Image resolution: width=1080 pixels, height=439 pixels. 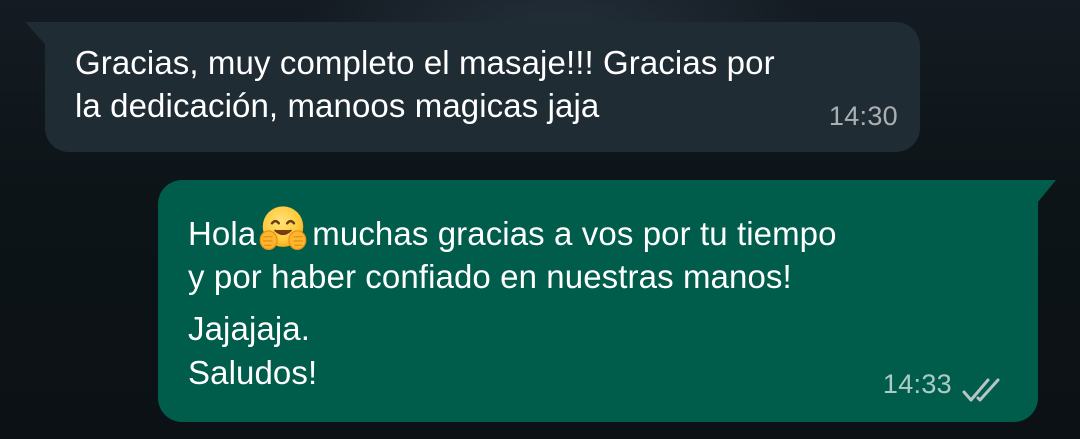 I want to click on read-double-check-icon, so click(x=981, y=390).